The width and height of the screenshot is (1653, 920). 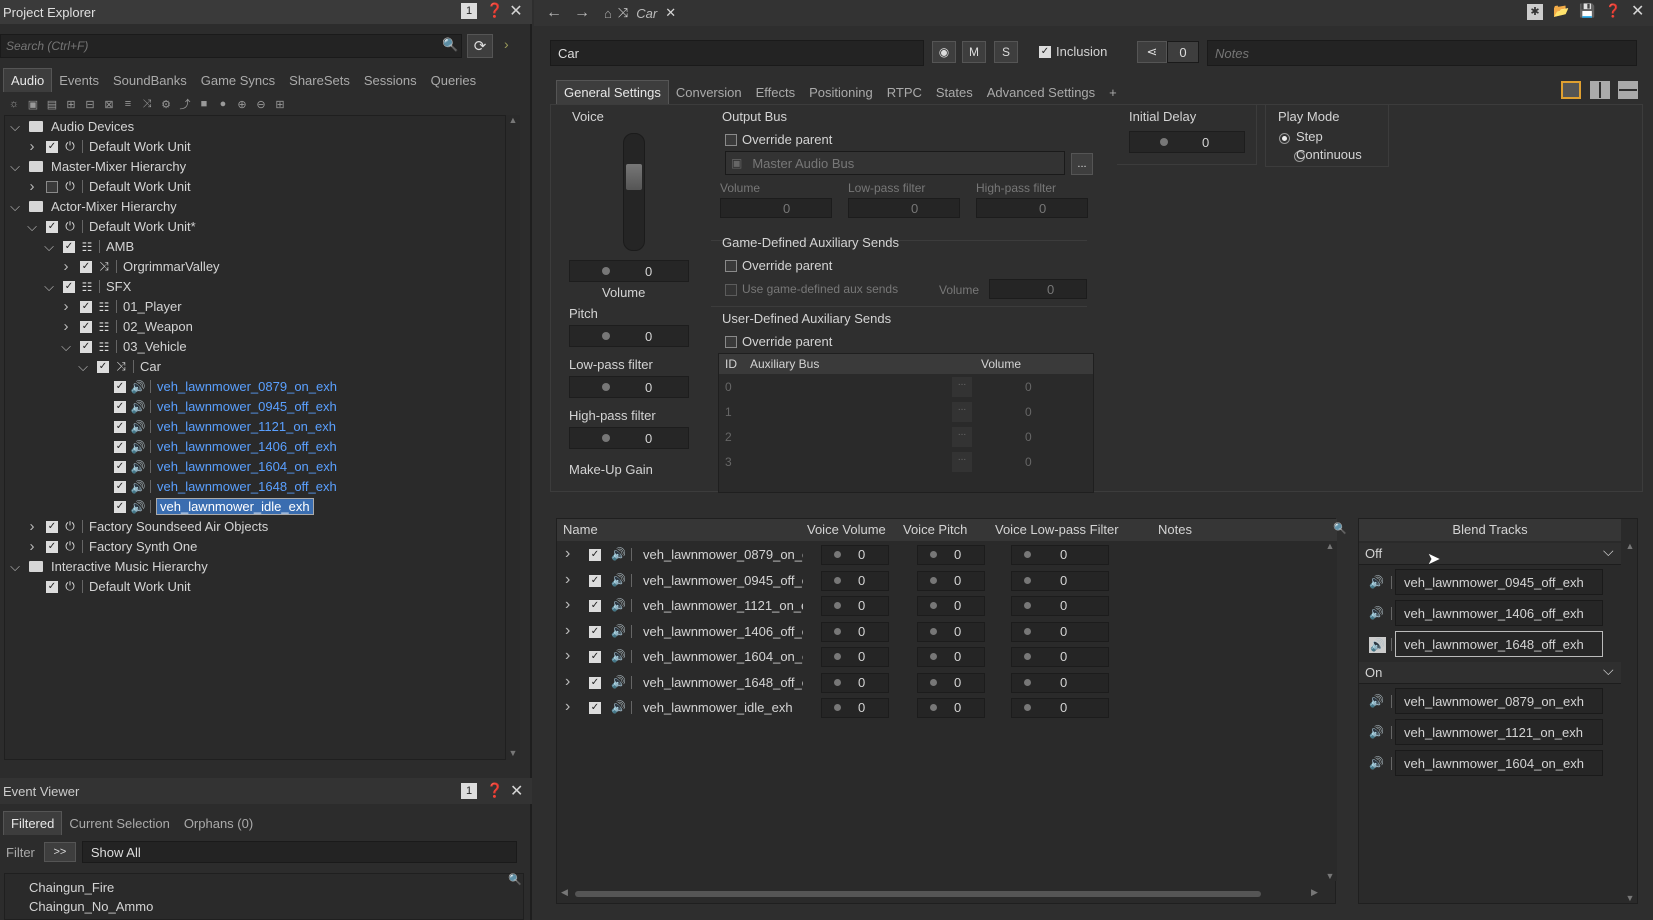 What do you see at coordinates (1490, 554) in the screenshot?
I see `blend-group-header: Off ⌵` at bounding box center [1490, 554].